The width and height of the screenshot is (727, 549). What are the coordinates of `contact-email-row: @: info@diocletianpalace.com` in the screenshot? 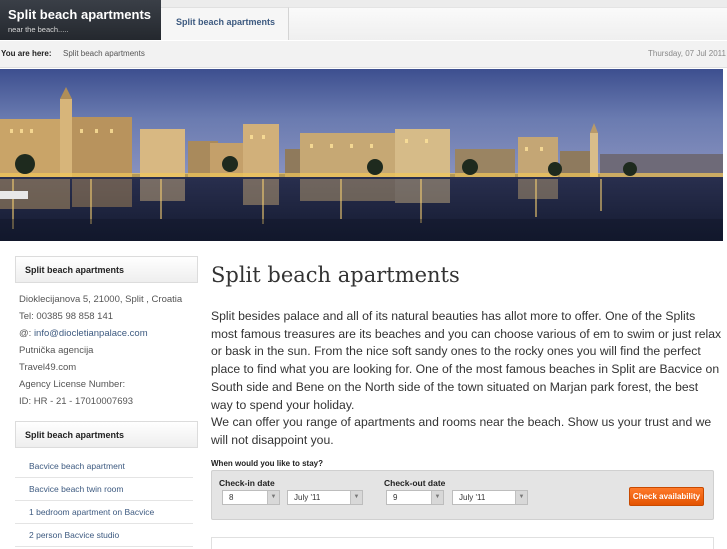 It's located at (83, 333).